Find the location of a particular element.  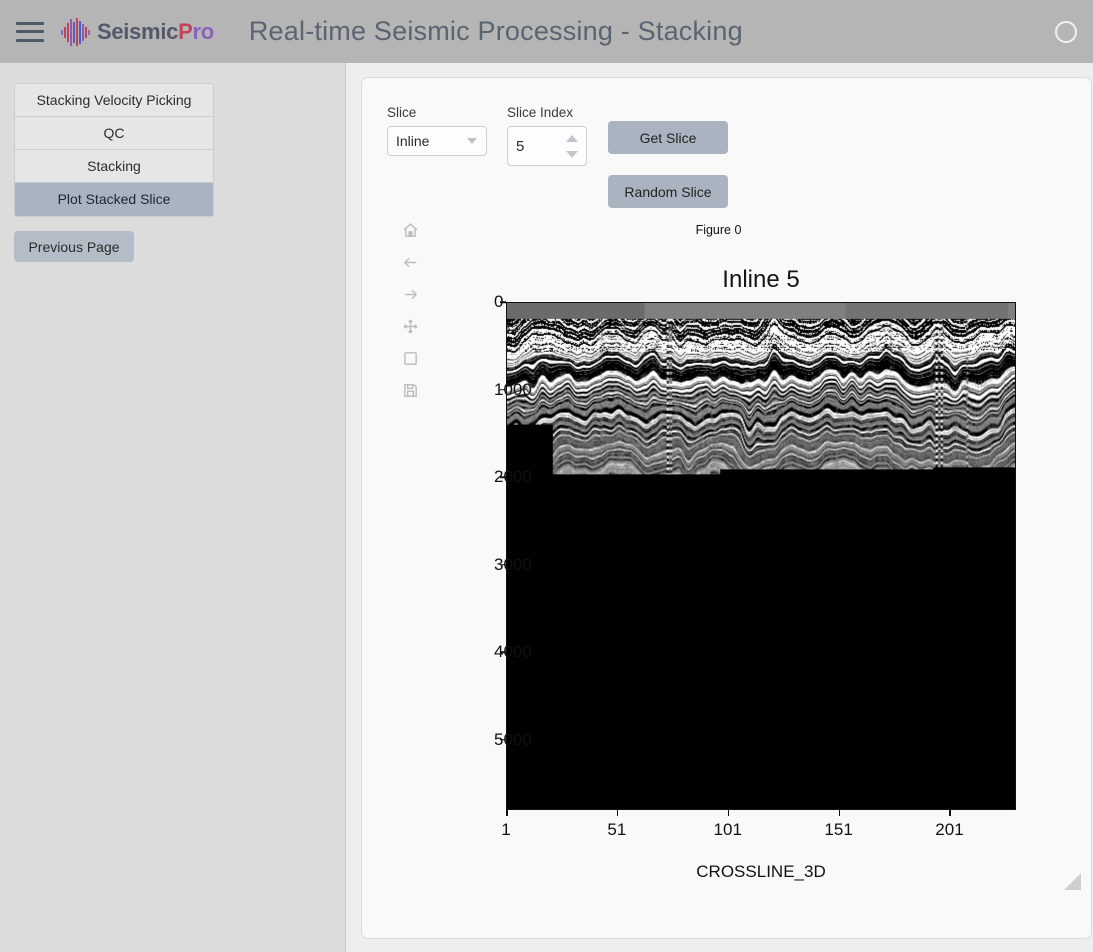

stepper-down-icon is located at coordinates (572, 154).